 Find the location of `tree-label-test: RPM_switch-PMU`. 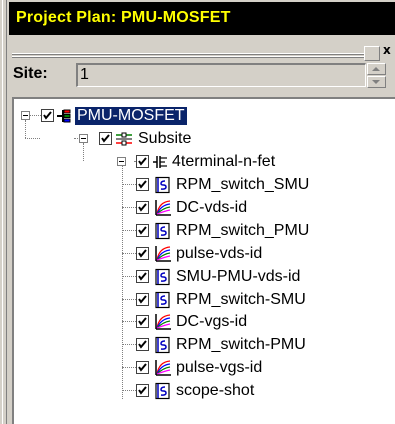

tree-label-test: RPM_switch-PMU is located at coordinates (241, 345).